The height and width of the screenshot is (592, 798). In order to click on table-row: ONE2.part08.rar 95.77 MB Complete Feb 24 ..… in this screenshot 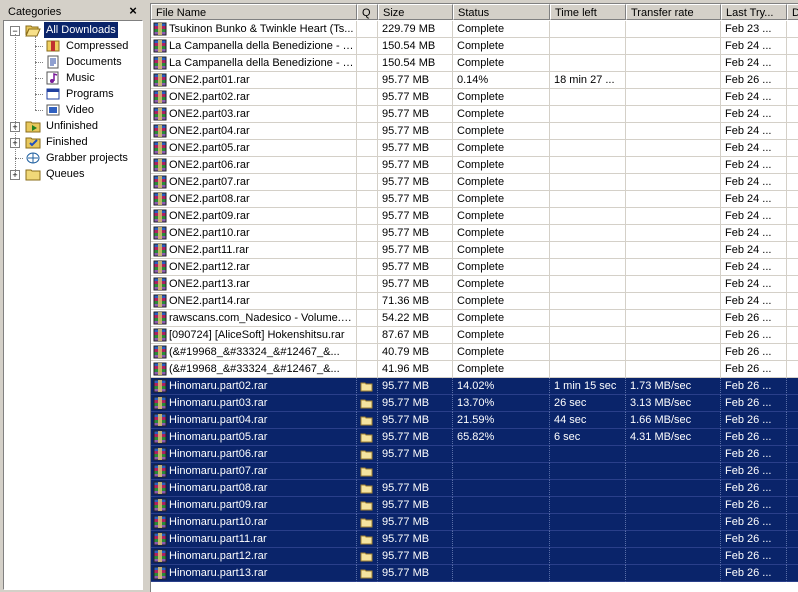, I will do `click(474, 199)`.